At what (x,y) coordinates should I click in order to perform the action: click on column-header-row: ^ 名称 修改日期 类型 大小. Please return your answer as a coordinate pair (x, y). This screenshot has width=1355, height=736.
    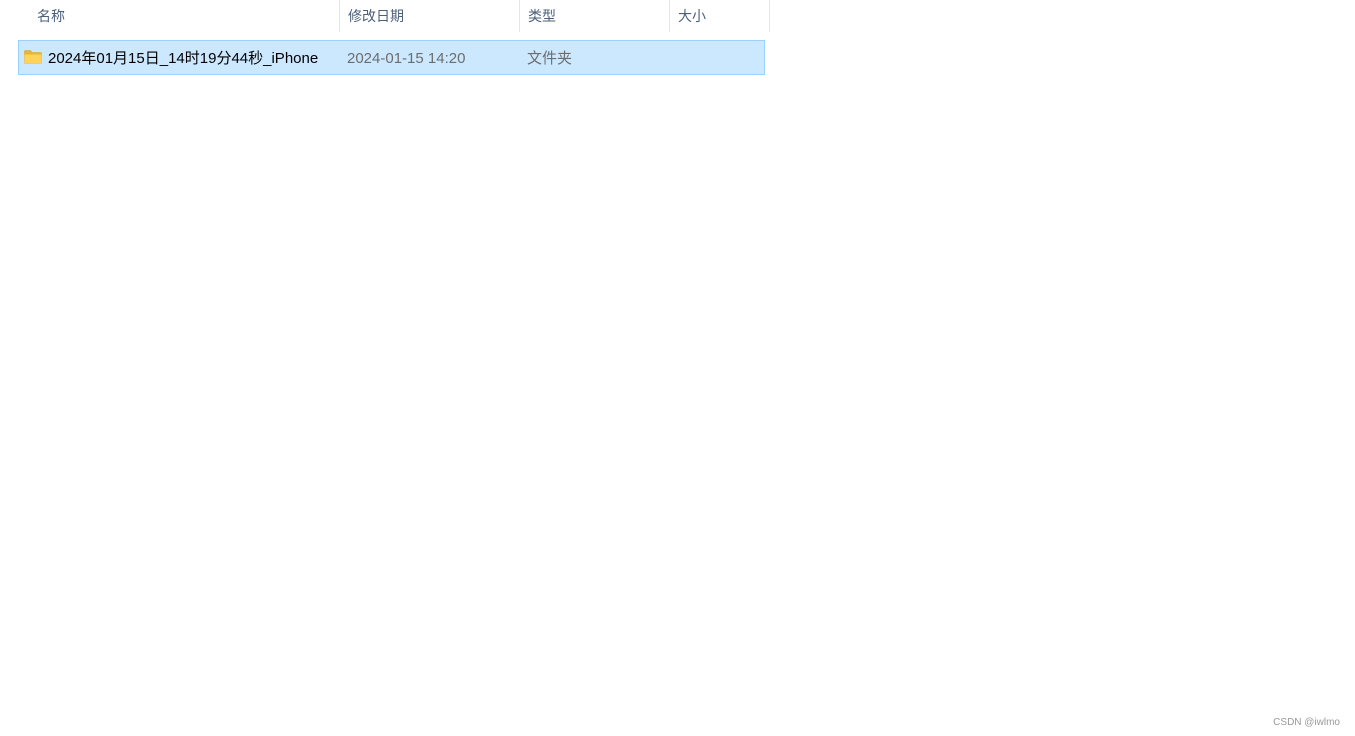
    Looking at the image, I should click on (385, 16).